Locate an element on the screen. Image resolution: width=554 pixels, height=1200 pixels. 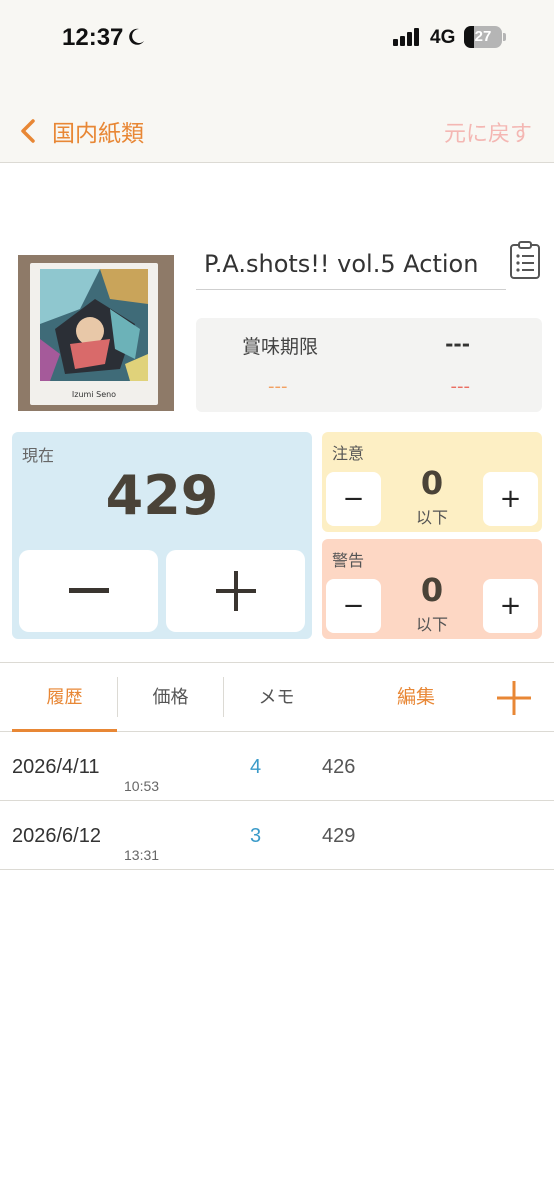
expiry-sub-left: --- is located at coordinates (278, 386).